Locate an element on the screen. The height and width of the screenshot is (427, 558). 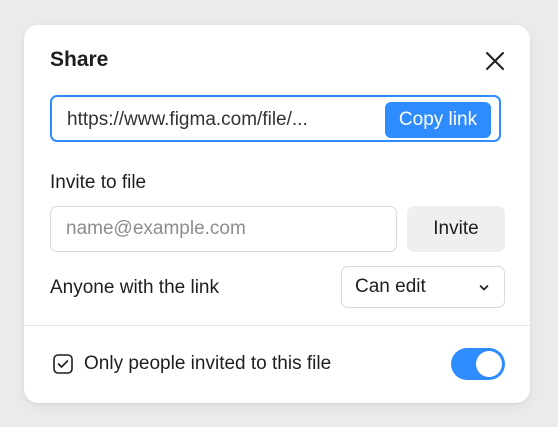
copy-link-button: Copy link is located at coordinates (438, 120).